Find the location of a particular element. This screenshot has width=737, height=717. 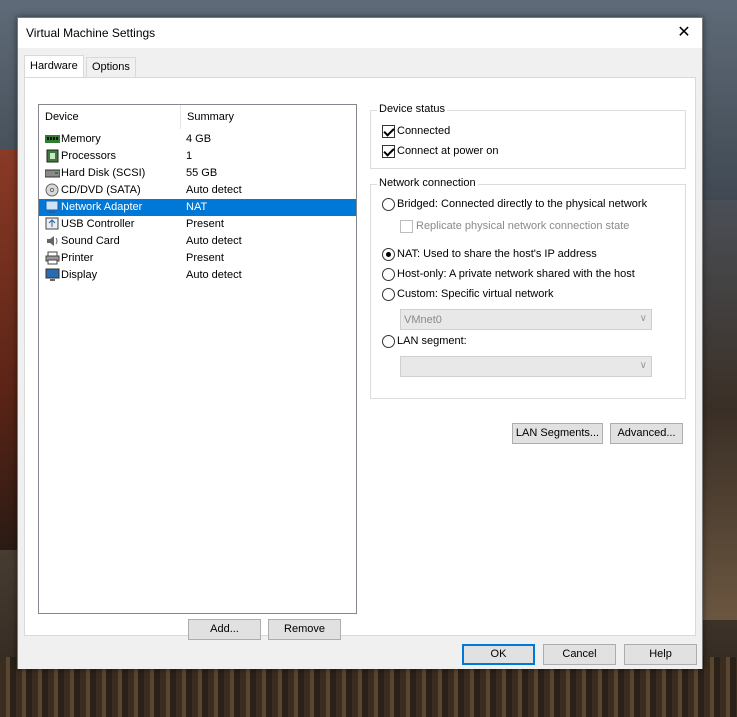

tab-hardware-label: Hardware is located at coordinates (54, 66).